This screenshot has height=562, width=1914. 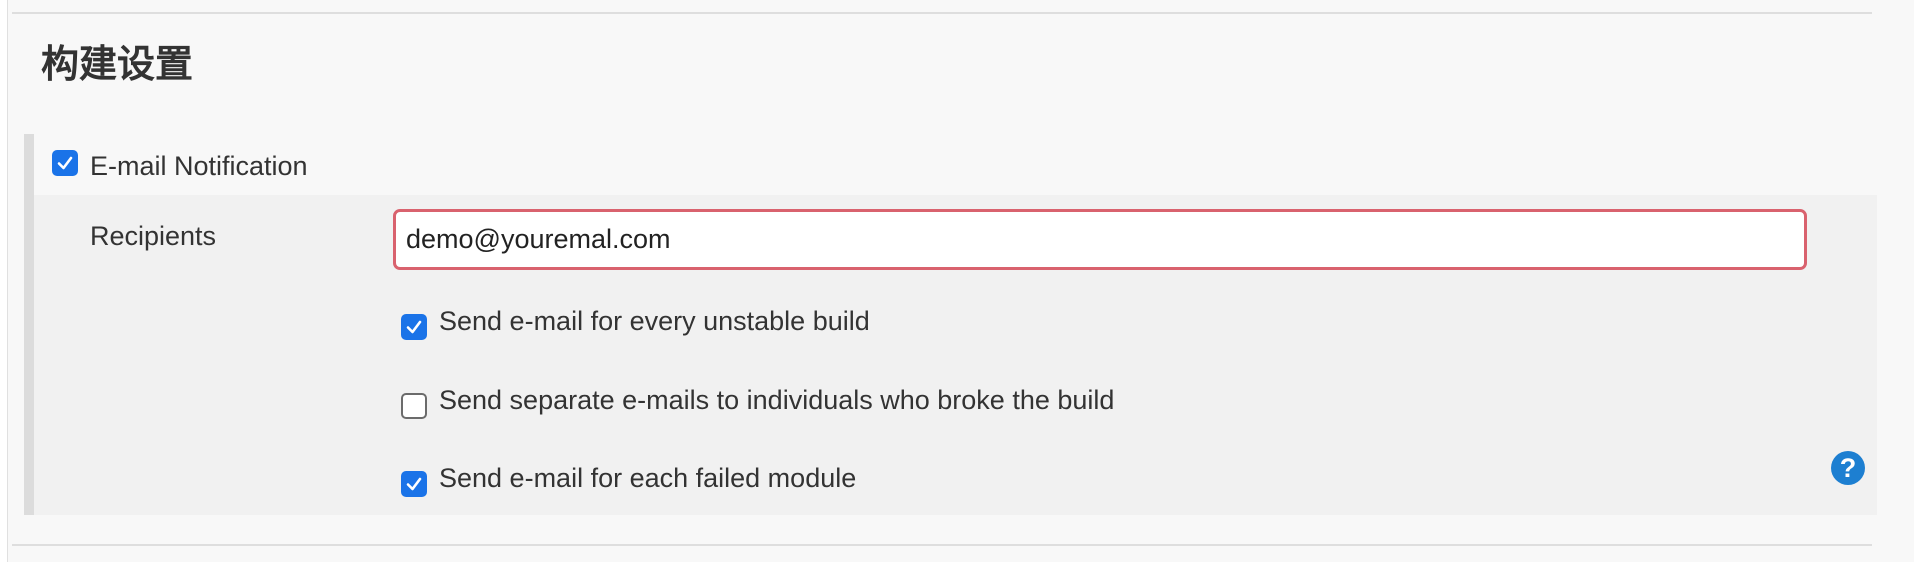 What do you see at coordinates (414, 406) in the screenshot?
I see `individual-emails-checkbox` at bounding box center [414, 406].